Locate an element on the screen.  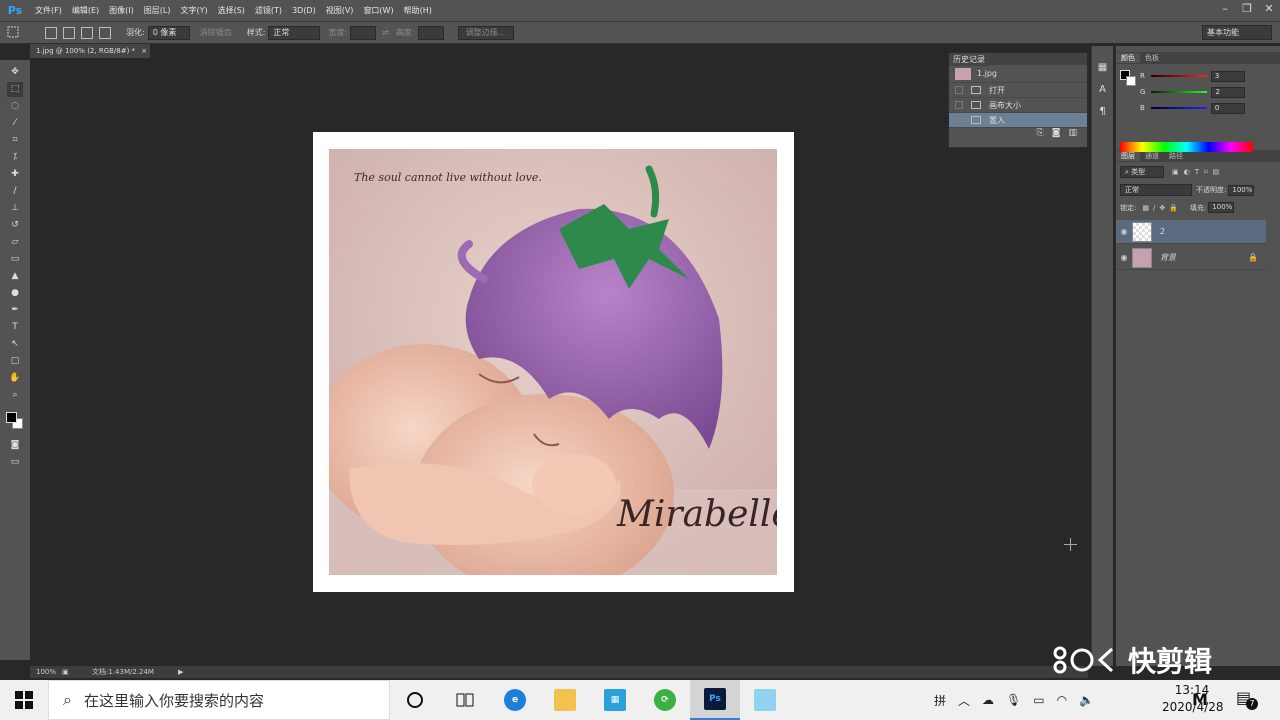
gradient-tool-icon: ▭ is located at coordinates (15, 259).